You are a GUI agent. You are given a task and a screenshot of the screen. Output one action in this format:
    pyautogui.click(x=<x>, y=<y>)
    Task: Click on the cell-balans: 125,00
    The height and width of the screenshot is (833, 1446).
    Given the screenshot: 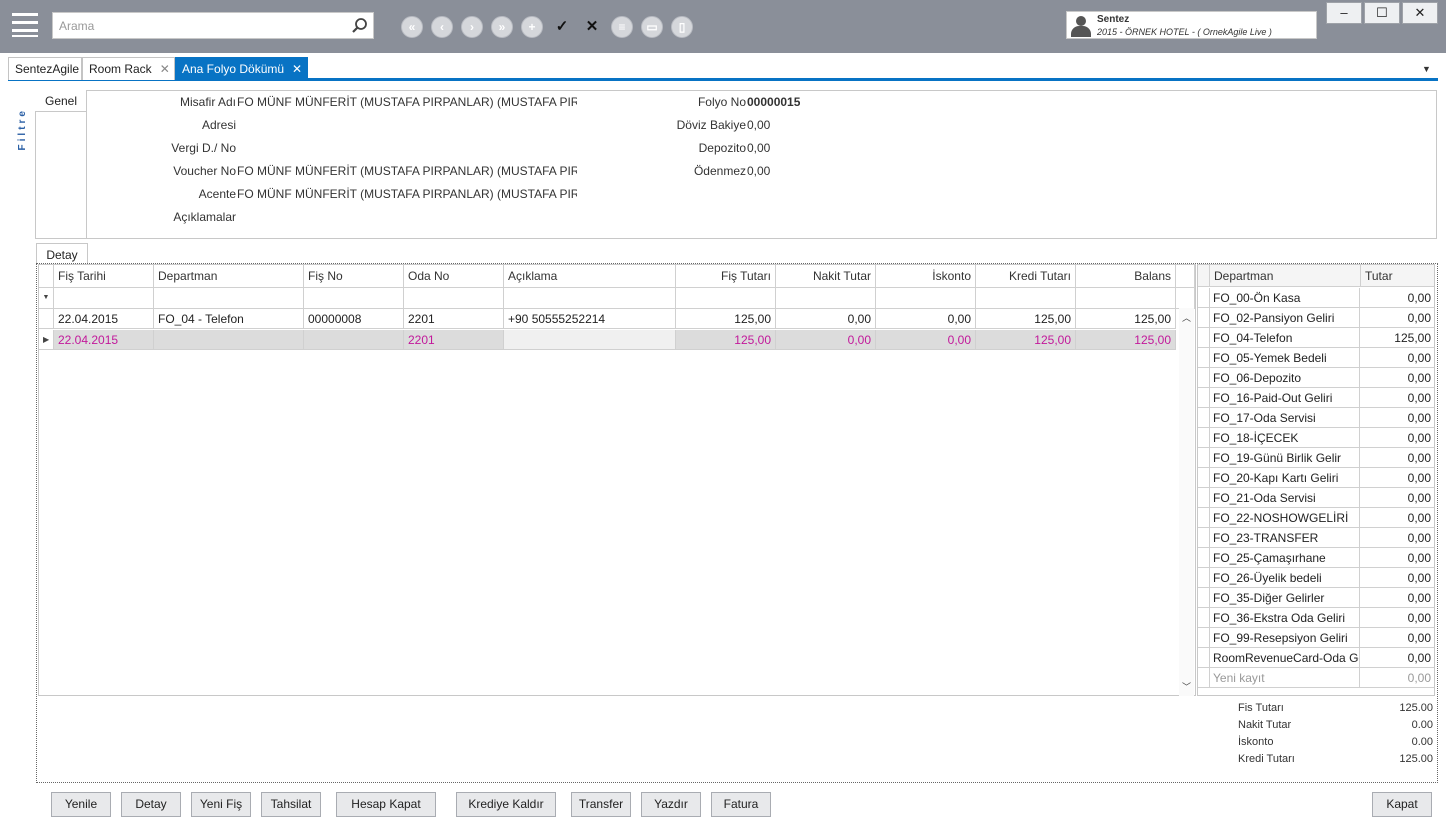 What is the action you would take?
    pyautogui.click(x=1126, y=319)
    